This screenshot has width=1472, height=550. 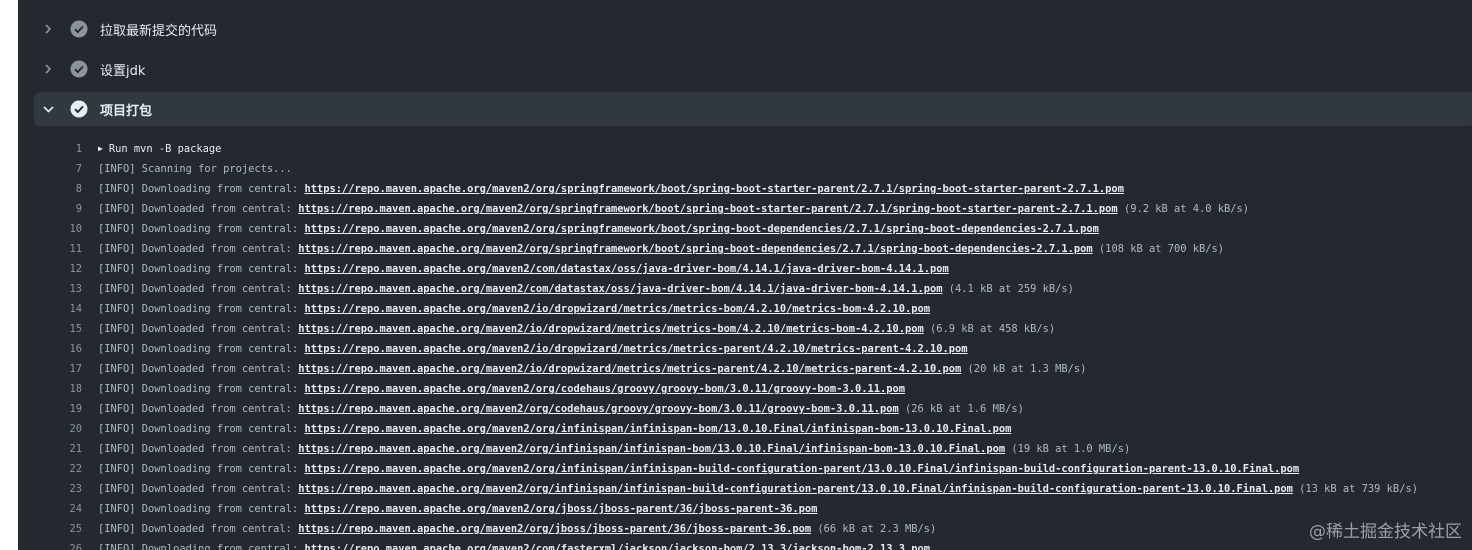 What do you see at coordinates (961, 409) in the screenshot?
I see `download-stats: (26 kB at 1.6 MB/s)` at bounding box center [961, 409].